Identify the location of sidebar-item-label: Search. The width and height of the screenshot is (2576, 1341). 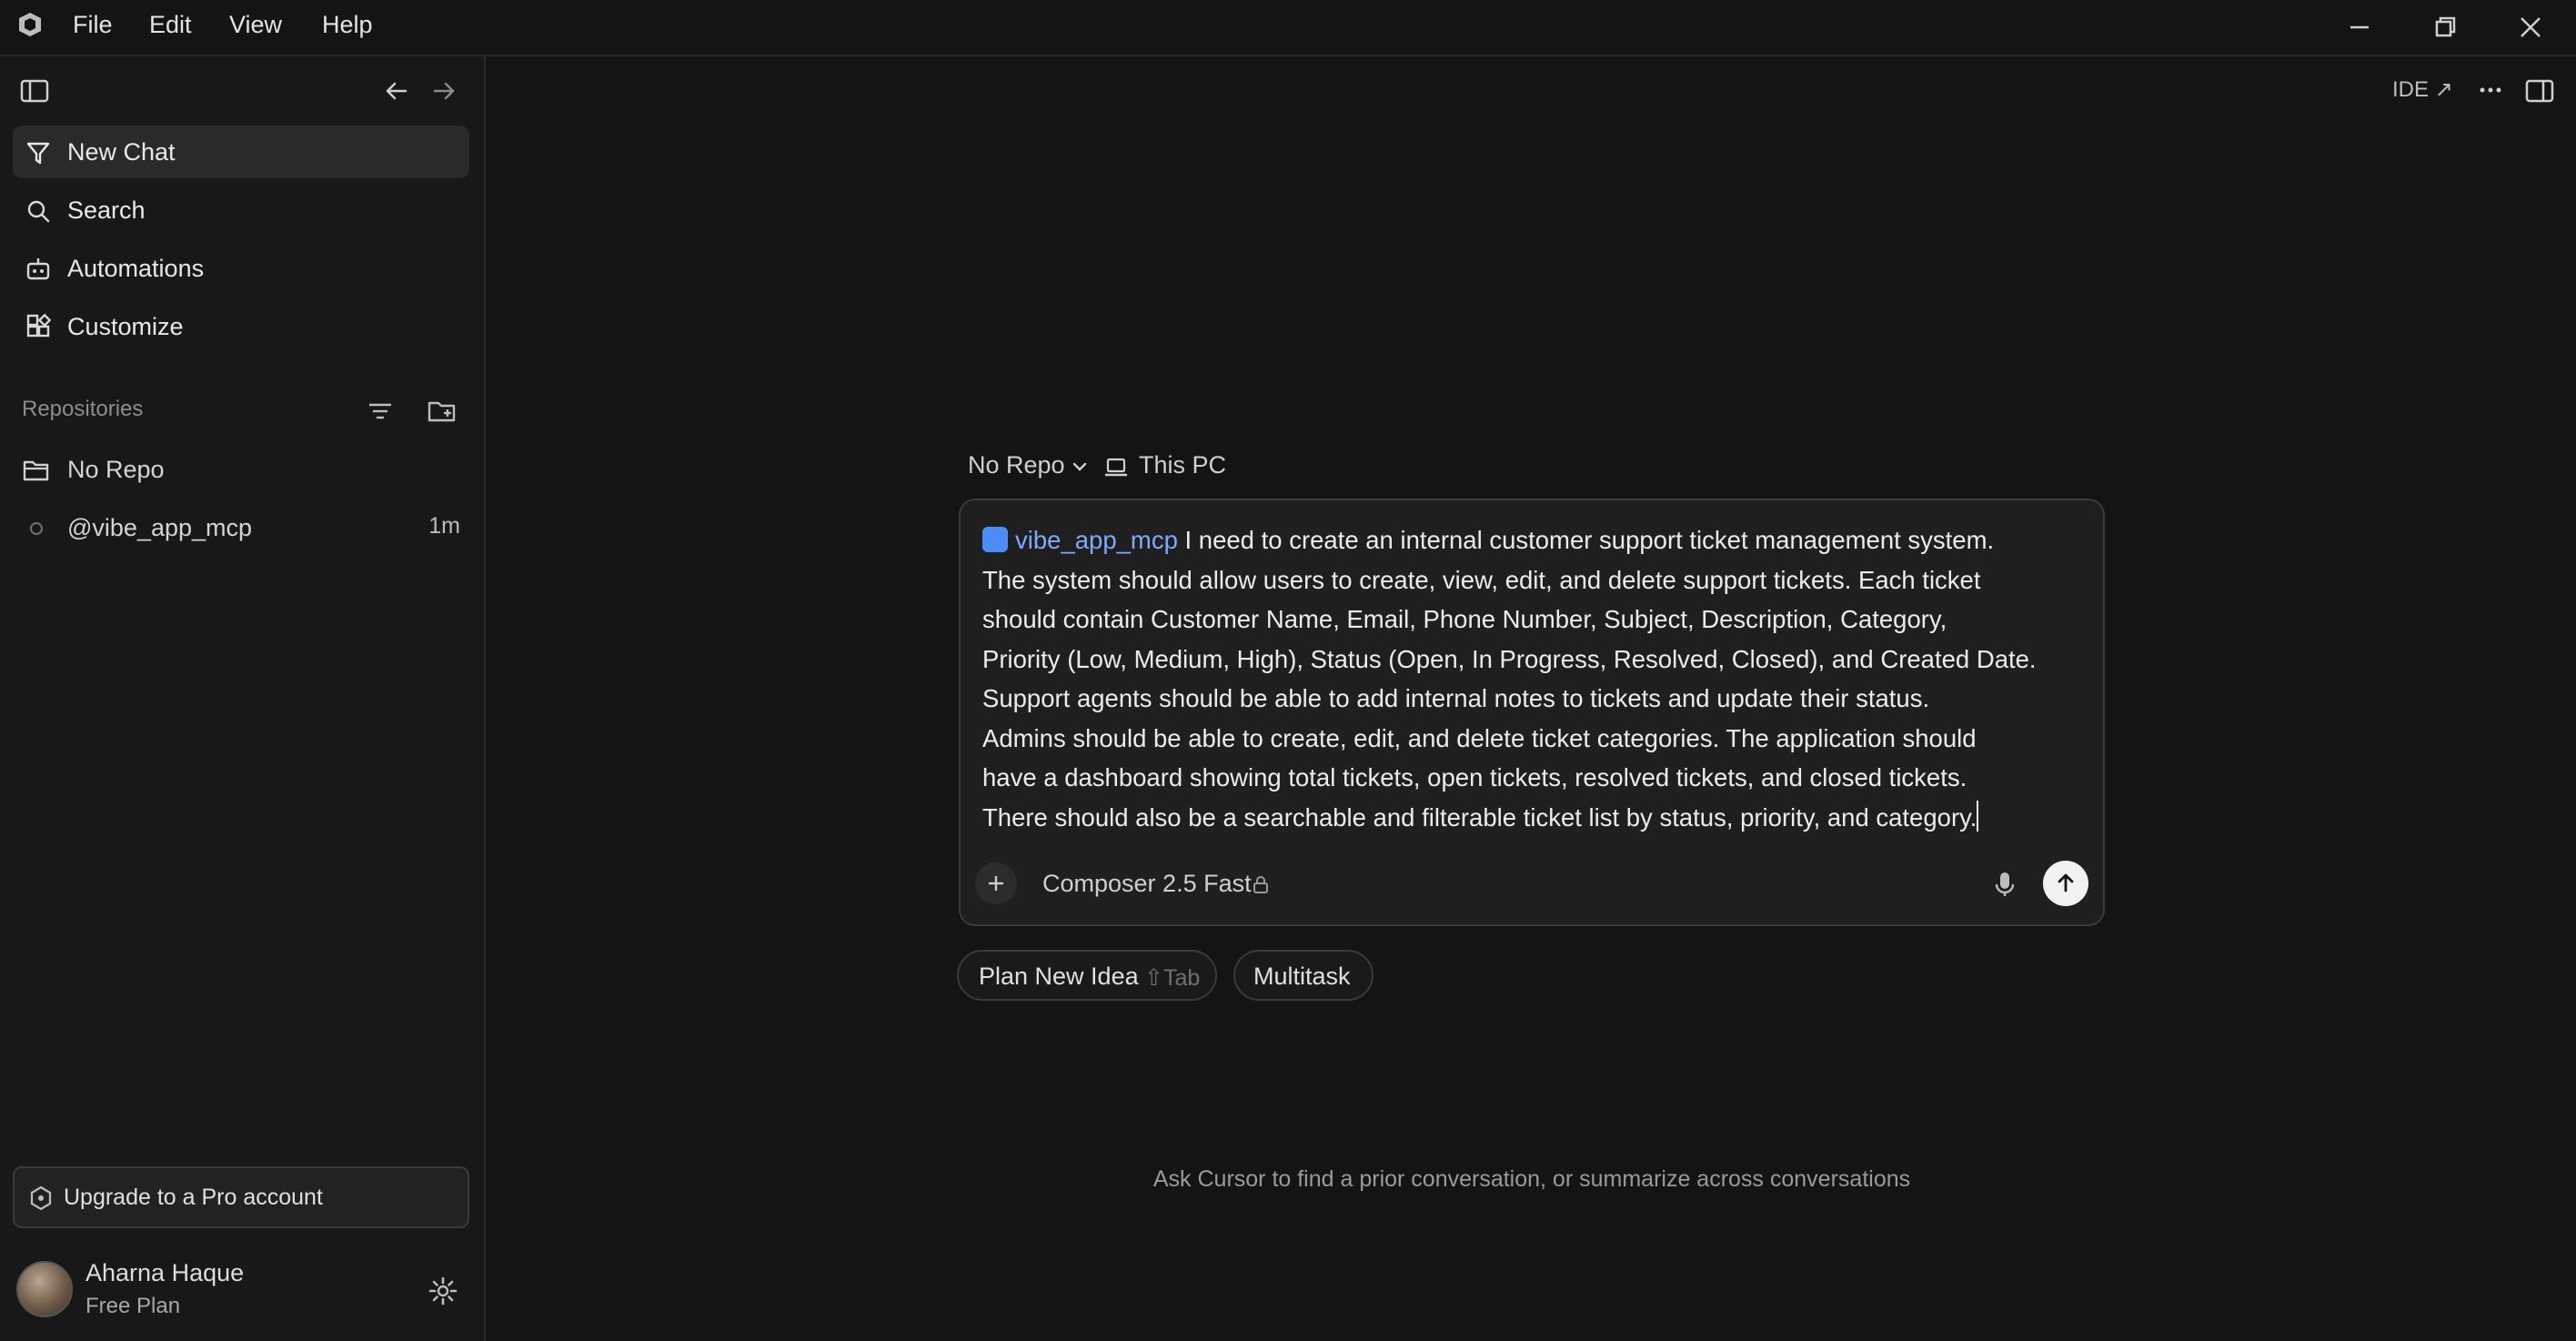
(106, 211).